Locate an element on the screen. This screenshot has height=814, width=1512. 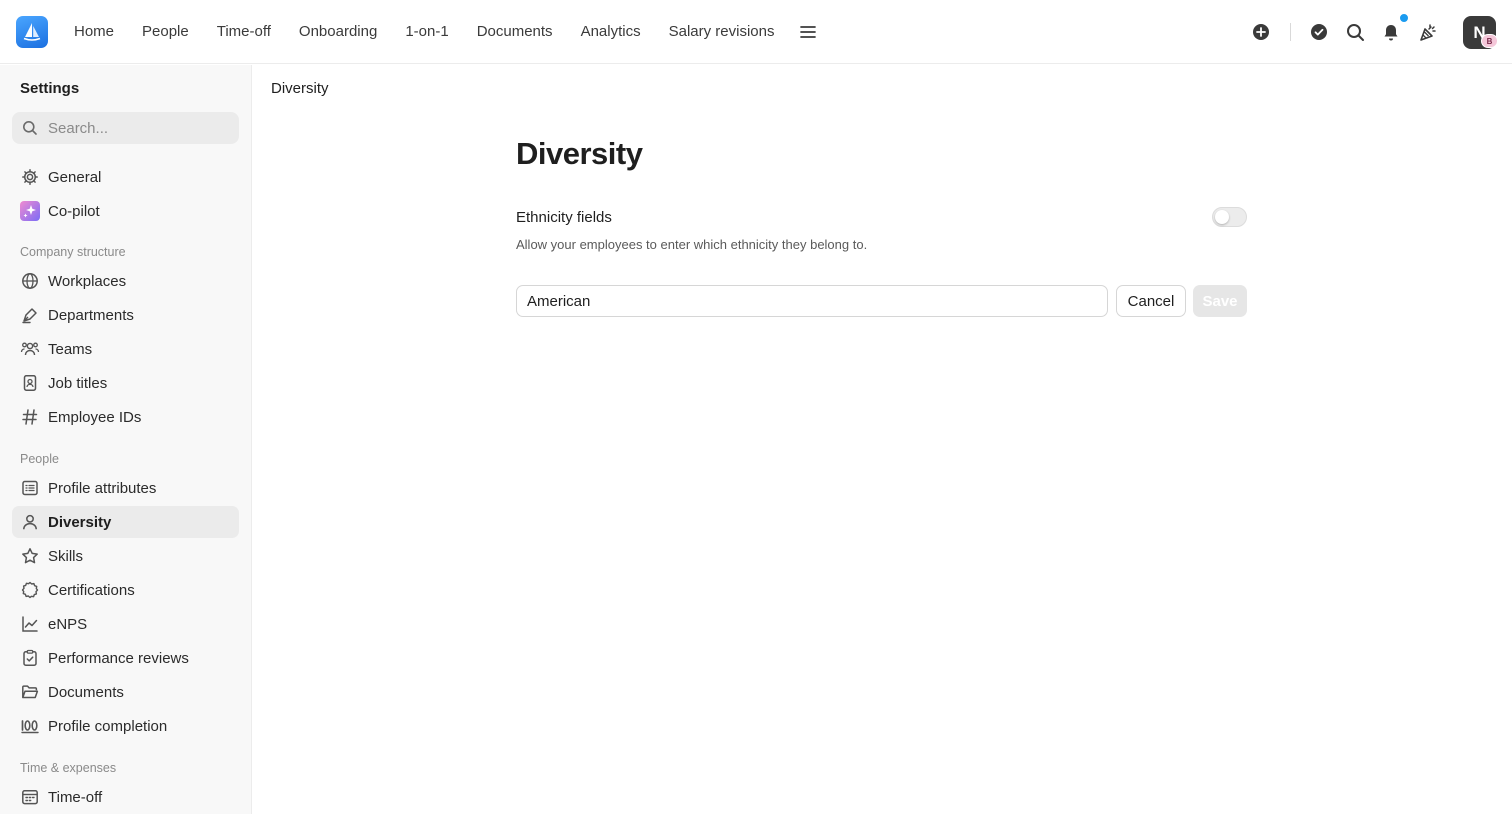
hamburger-menu-icon is located at coordinates (808, 32).